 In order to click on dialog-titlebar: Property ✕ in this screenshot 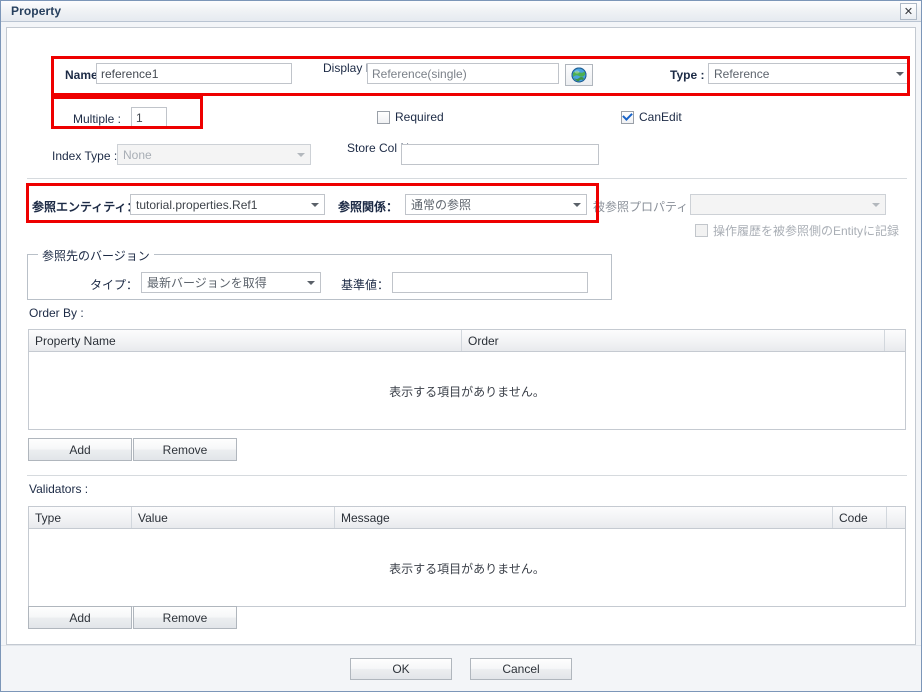, I will do `click(461, 11)`.